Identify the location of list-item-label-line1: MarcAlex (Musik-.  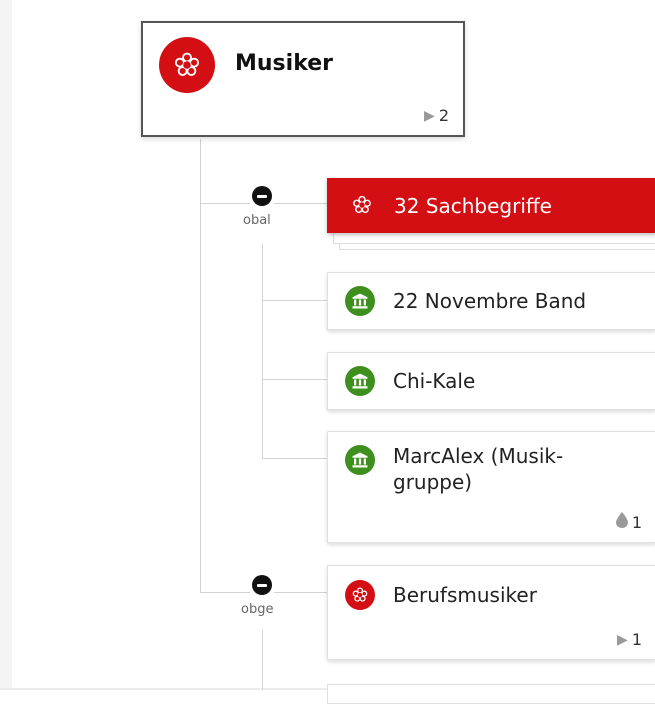
(478, 456).